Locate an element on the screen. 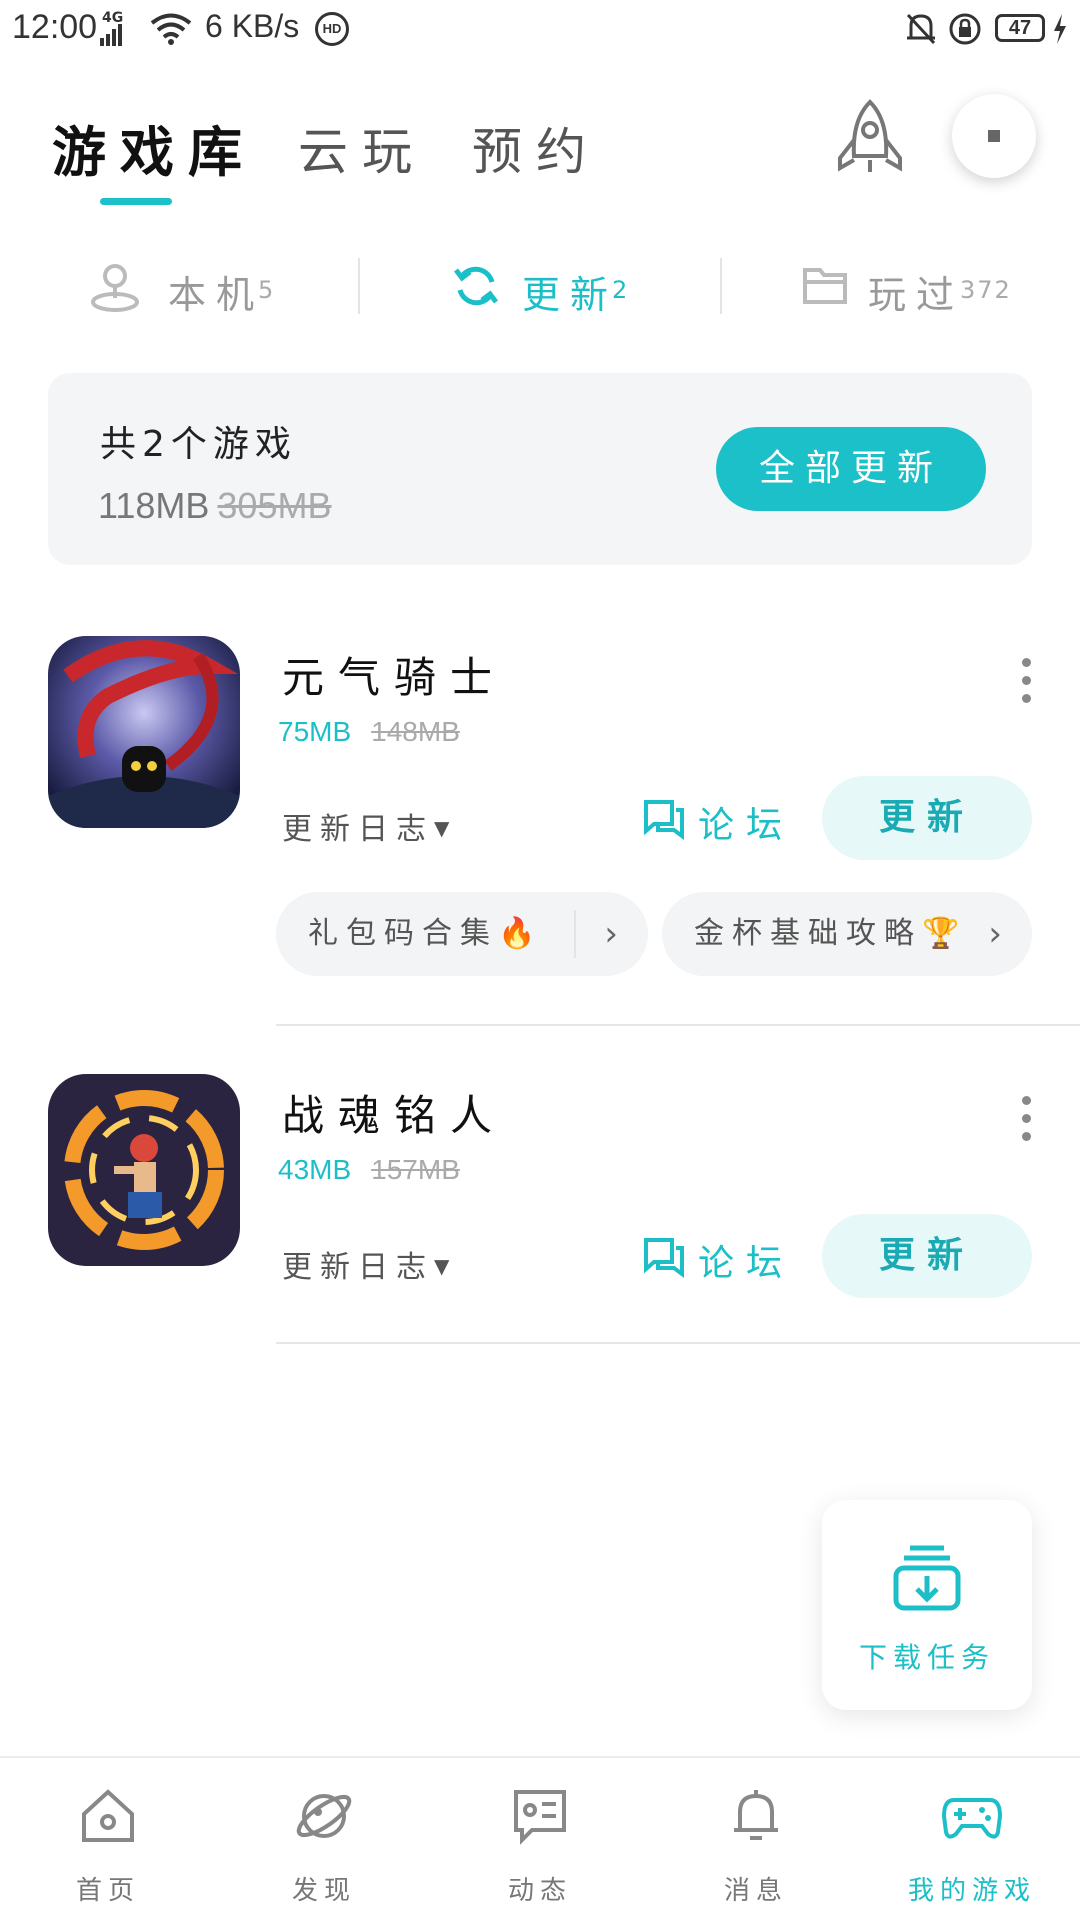  nav-label: 我的游戏 is located at coordinates (971, 1891).